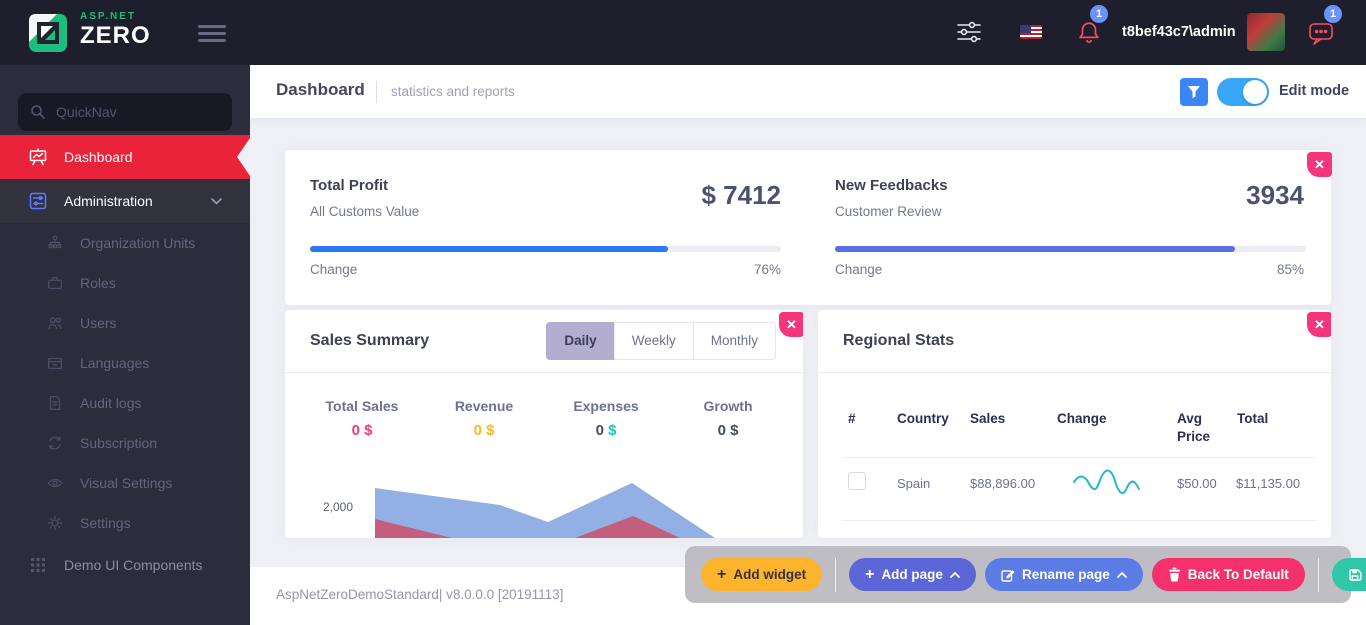 This screenshot has width=1366, height=625. What do you see at coordinates (349, 185) in the screenshot?
I see `stat-title: Total Profit` at bounding box center [349, 185].